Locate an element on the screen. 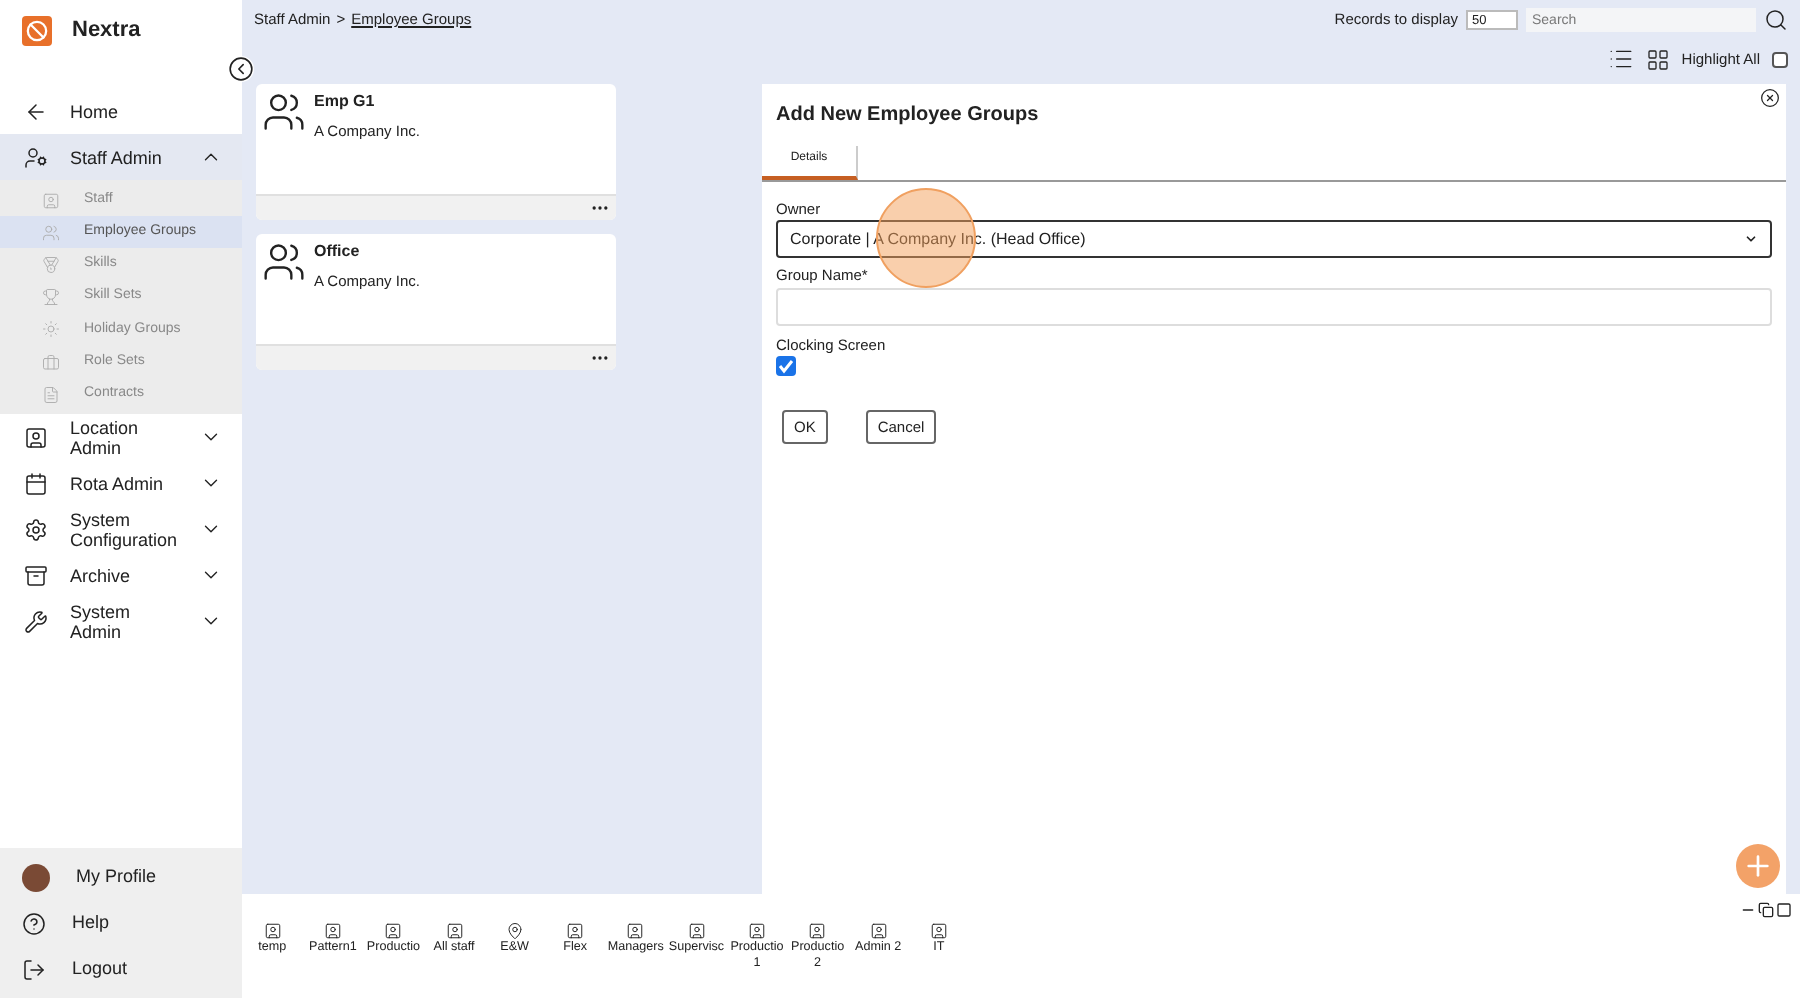  group-name-field is located at coordinates (1274, 306).